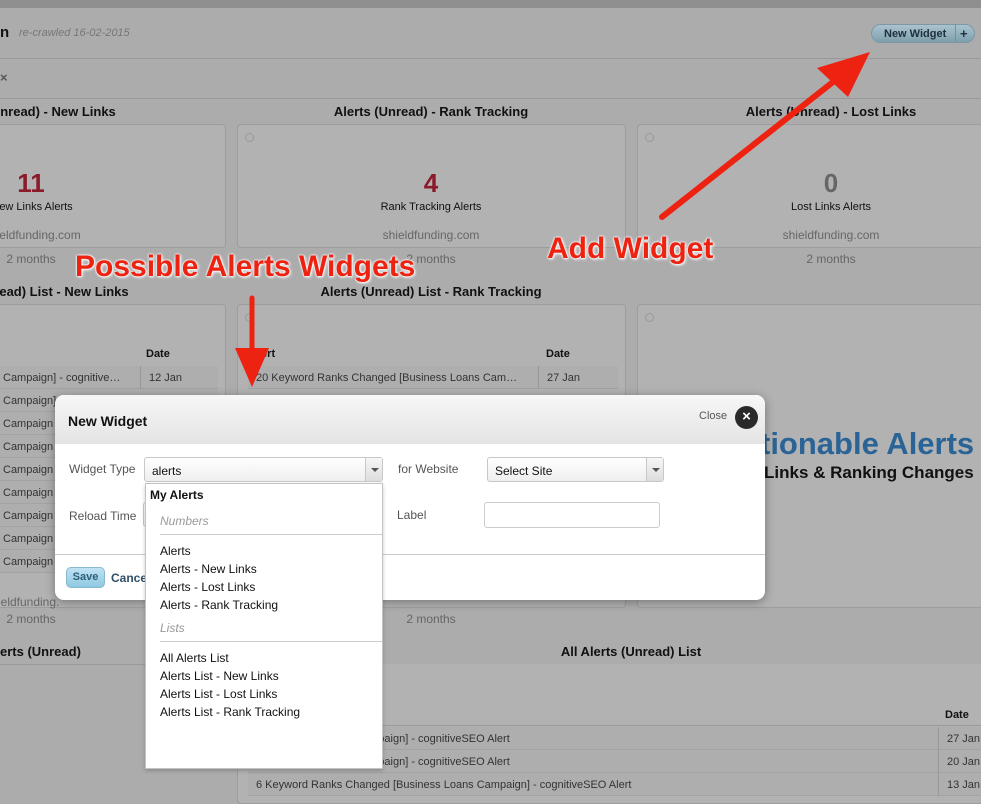  What do you see at coordinates (410, 419) in the screenshot?
I see `modal-header: New Widget Close ×` at bounding box center [410, 419].